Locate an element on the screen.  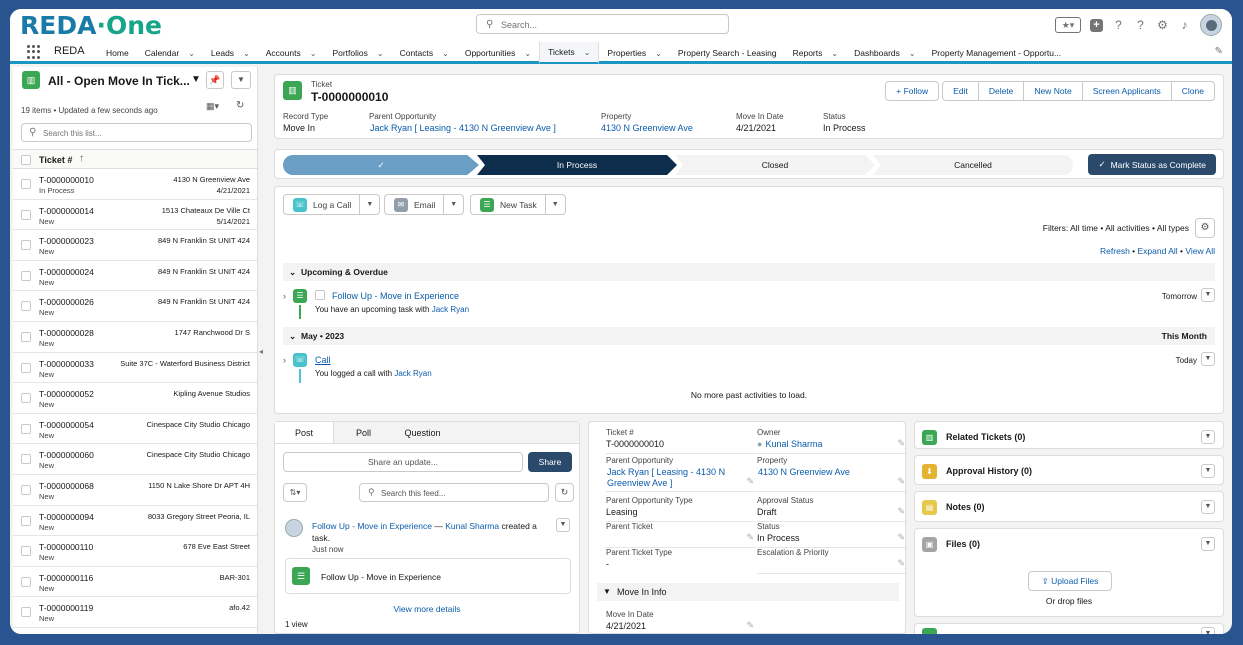
list-item: T-0000000119 New afo.42 is located at coordinates (135, 612).